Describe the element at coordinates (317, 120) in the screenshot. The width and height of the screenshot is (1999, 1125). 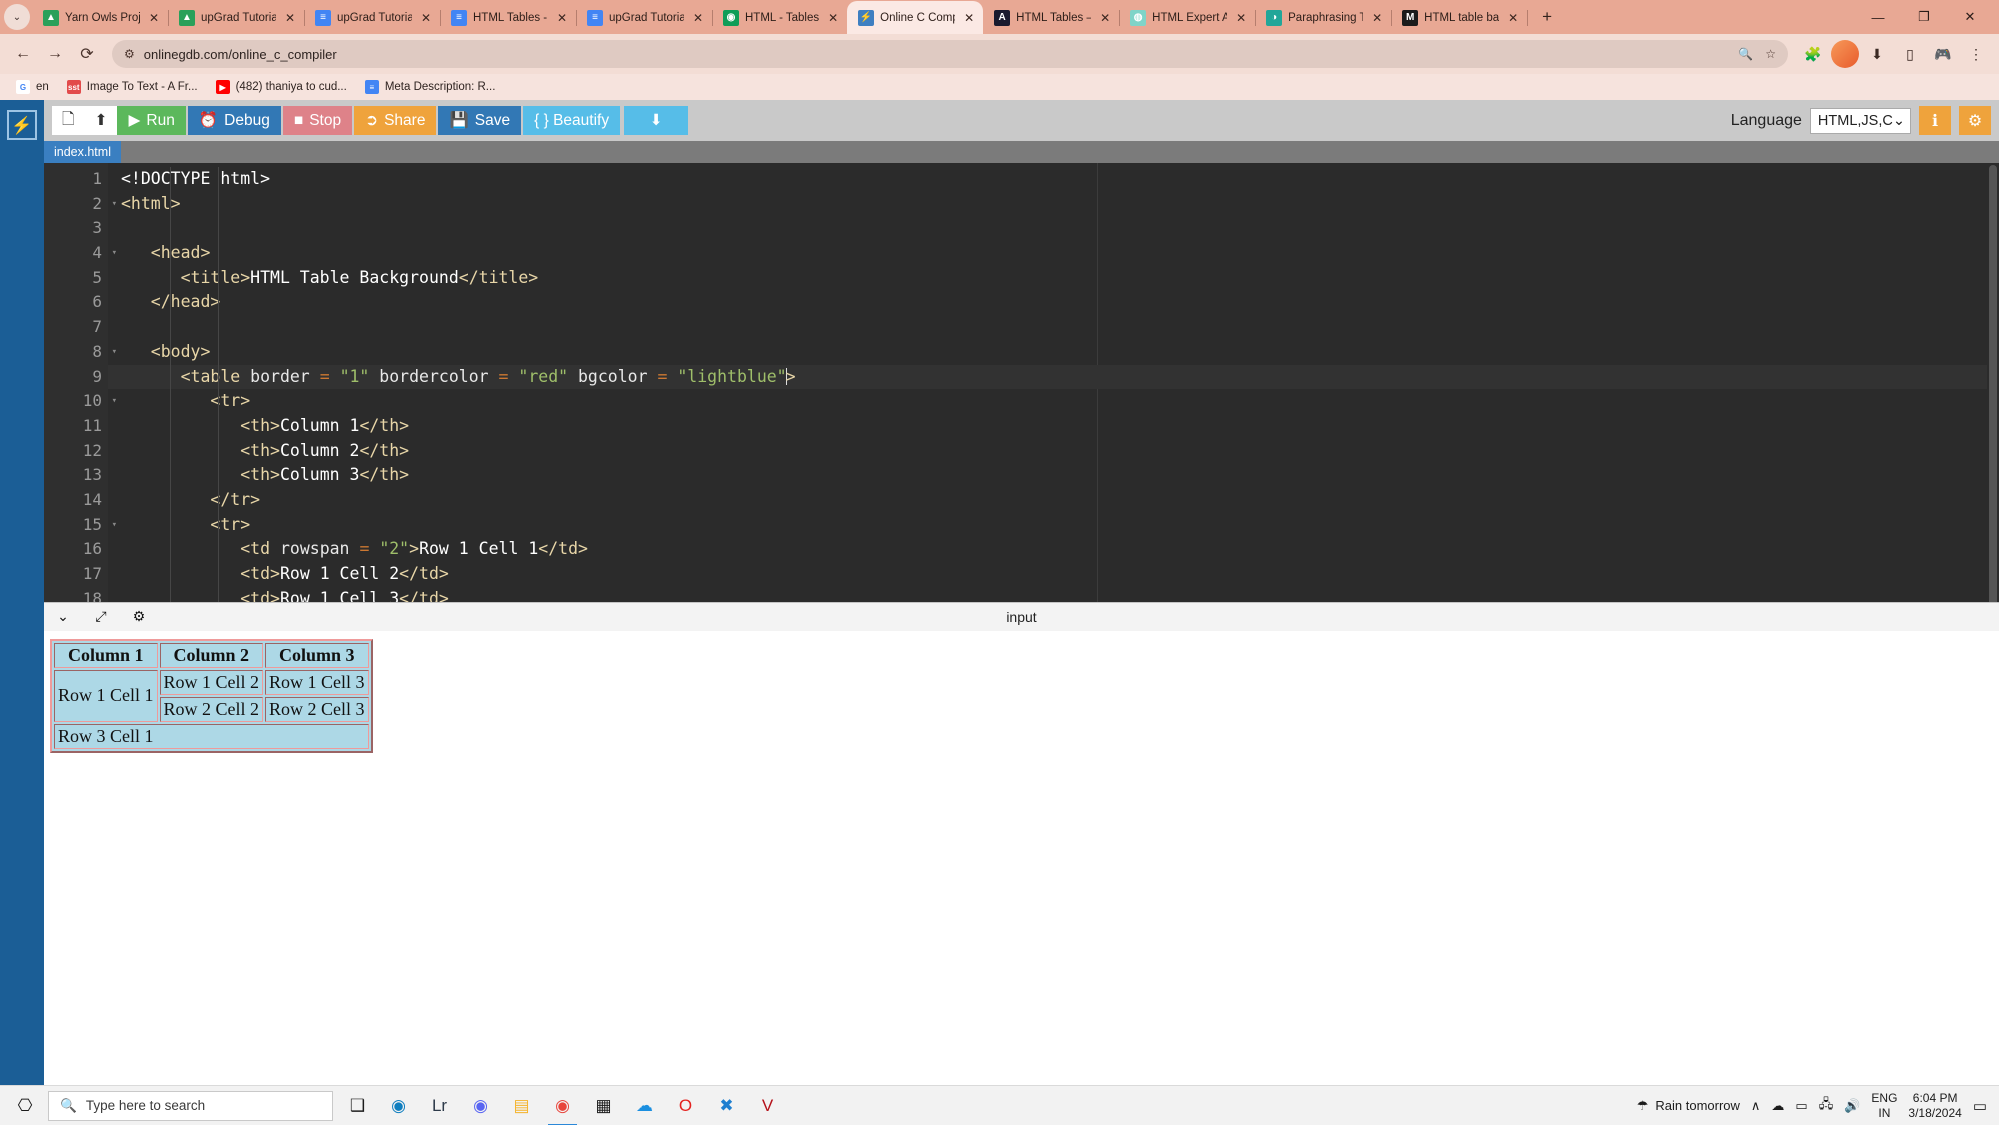
I see `stop-button: ■ Stop` at that location.